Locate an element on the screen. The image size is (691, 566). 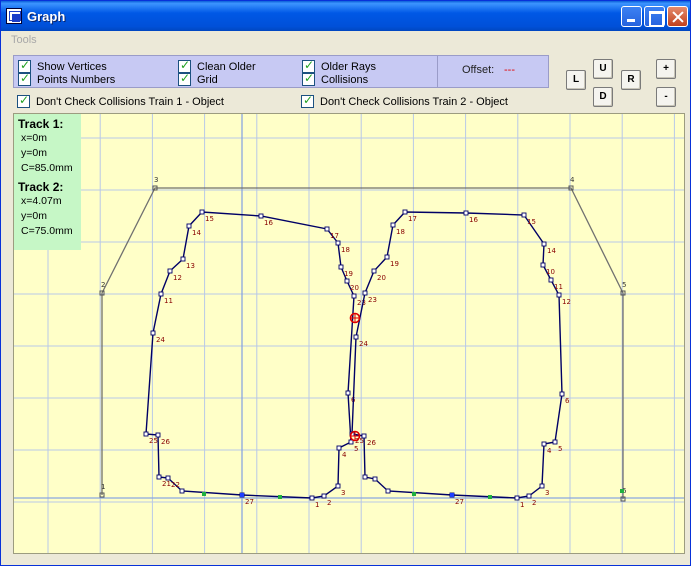
zoom-in-button: + is located at coordinates (666, 69).